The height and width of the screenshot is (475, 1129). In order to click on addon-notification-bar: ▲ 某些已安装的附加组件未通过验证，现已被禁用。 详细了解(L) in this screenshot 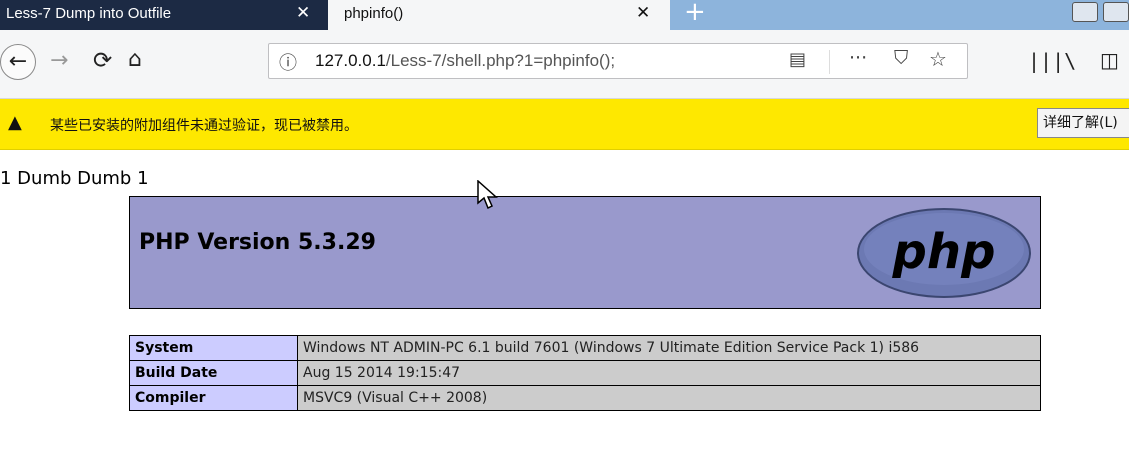, I will do `click(564, 124)`.